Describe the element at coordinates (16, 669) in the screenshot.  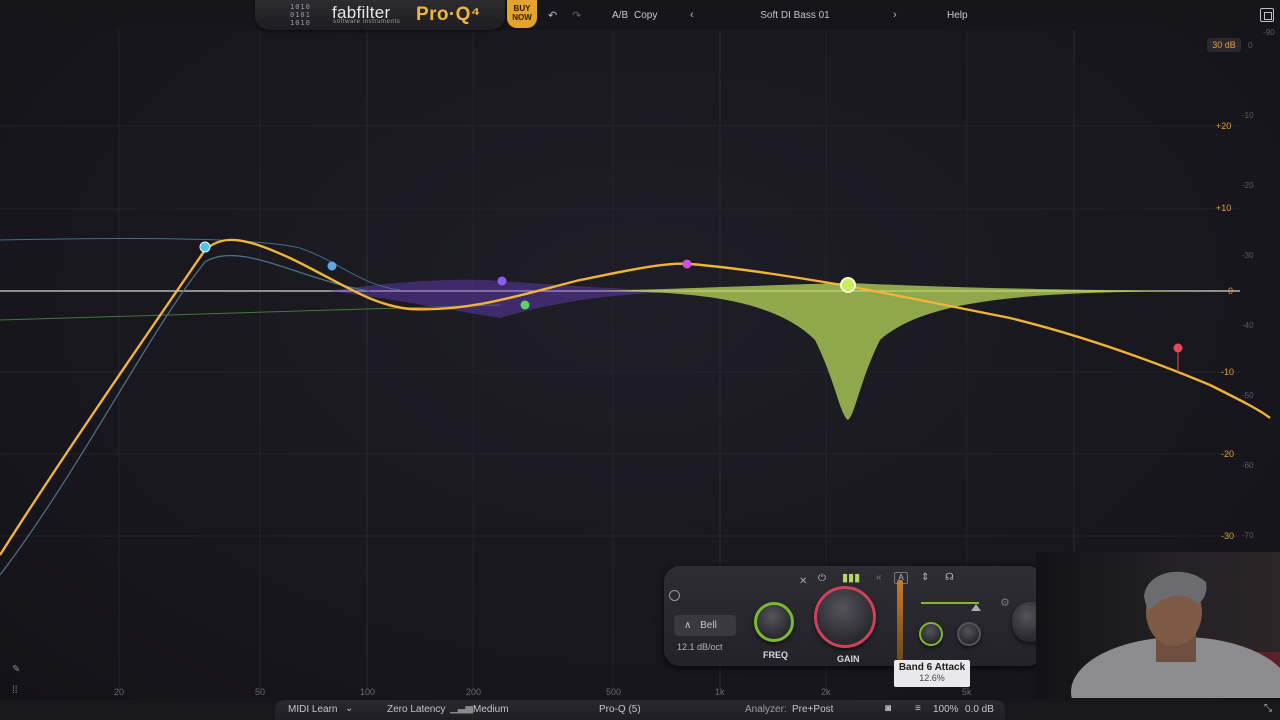
I see `pencil-icon: ✎` at that location.